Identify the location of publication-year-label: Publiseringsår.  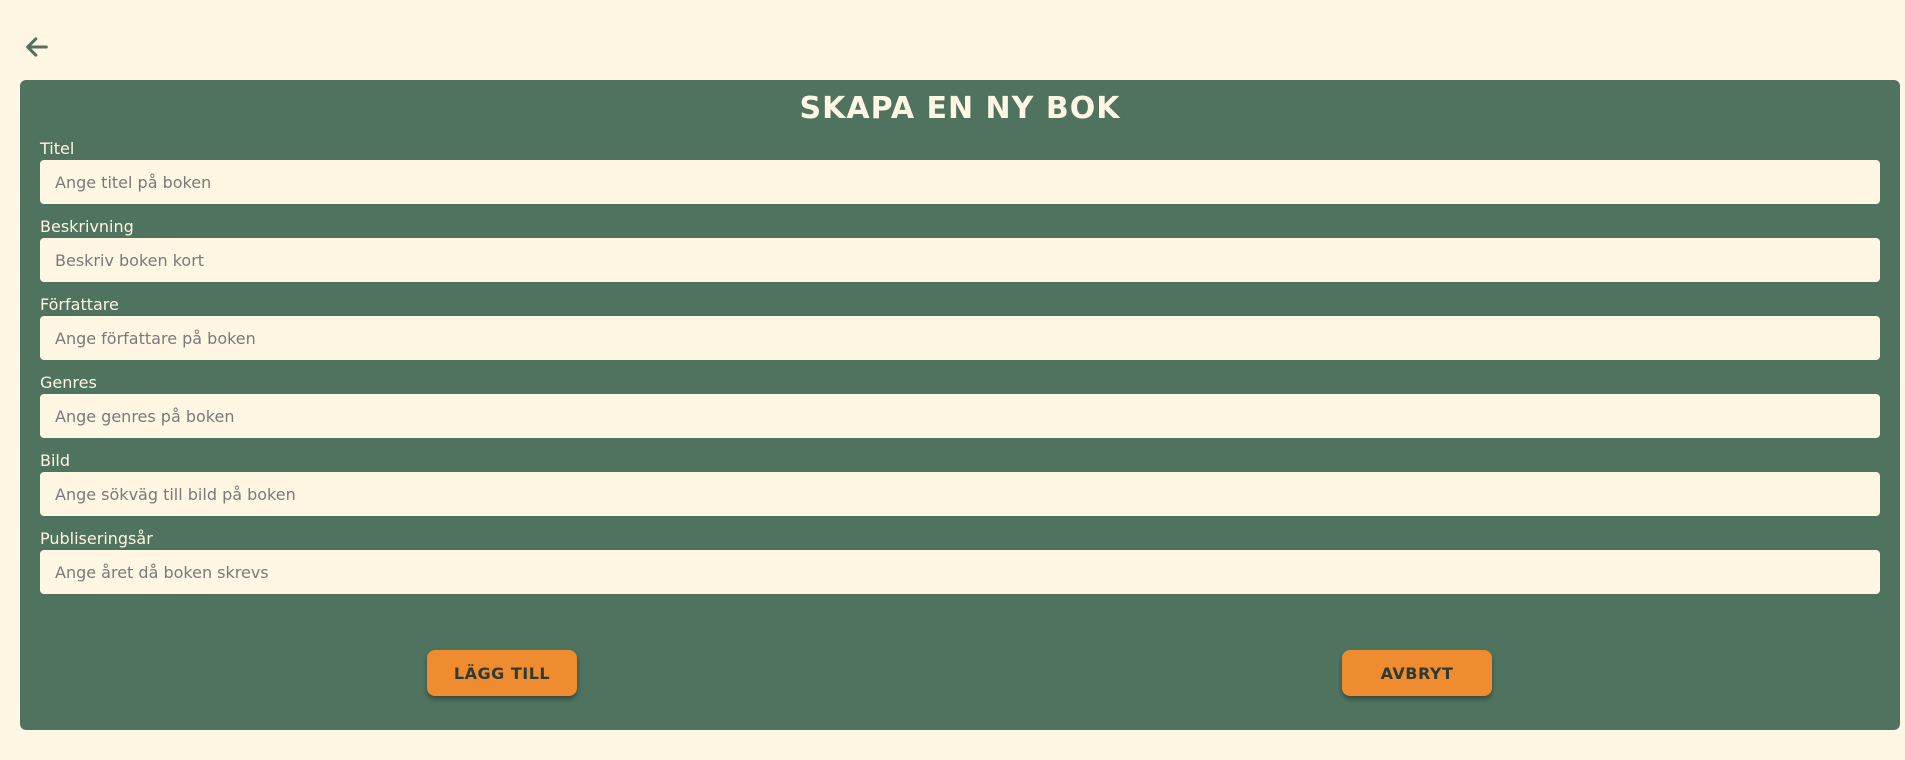
(96, 538).